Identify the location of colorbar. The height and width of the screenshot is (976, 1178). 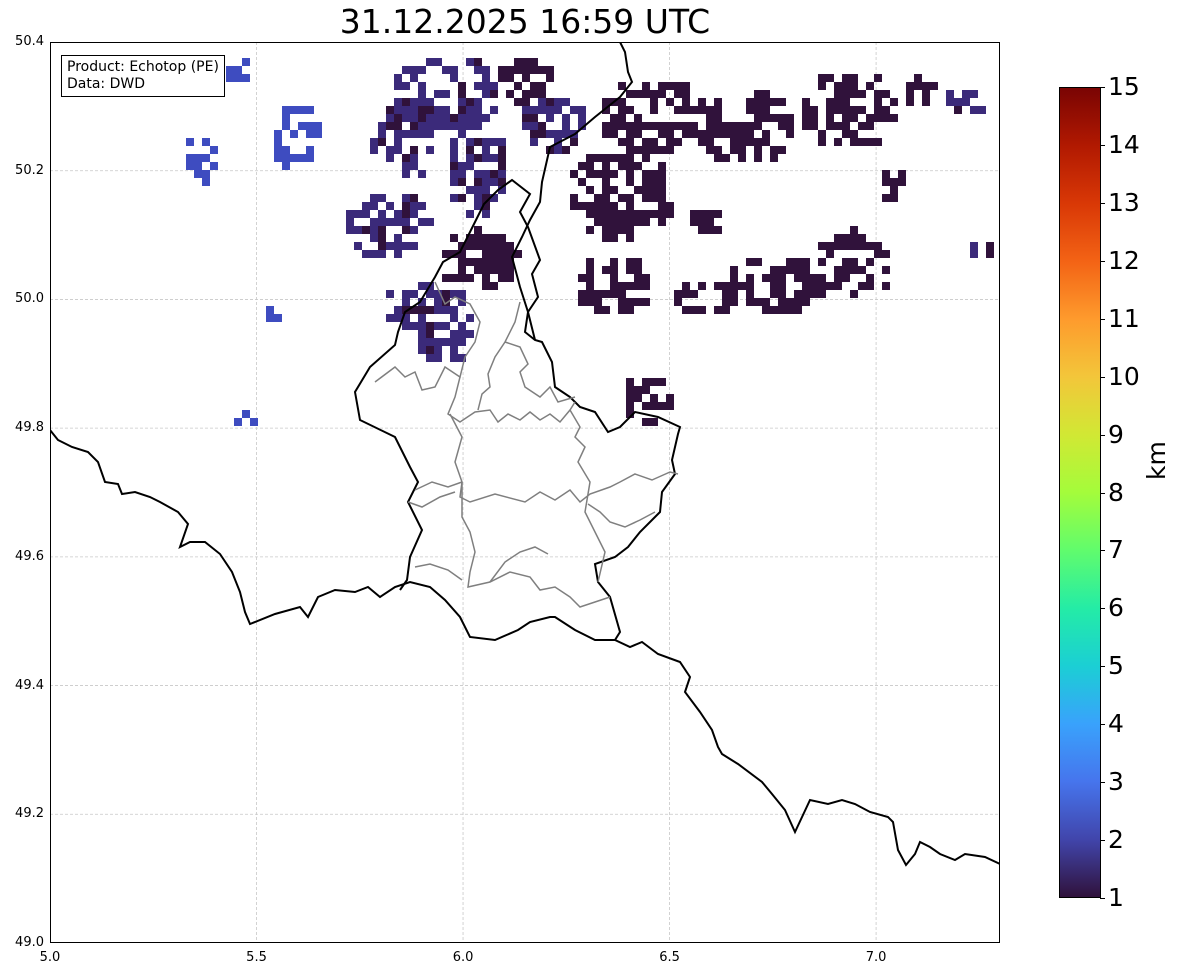
(1080, 492).